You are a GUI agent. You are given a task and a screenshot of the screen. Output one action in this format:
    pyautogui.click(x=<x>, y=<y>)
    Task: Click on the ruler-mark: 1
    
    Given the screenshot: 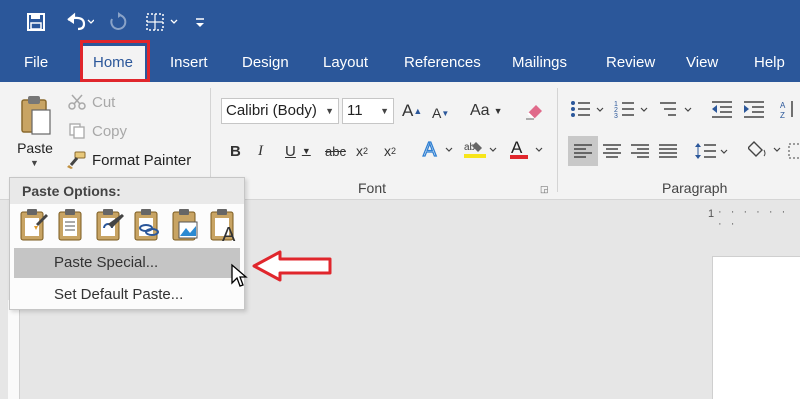 What is the action you would take?
    pyautogui.click(x=711, y=214)
    